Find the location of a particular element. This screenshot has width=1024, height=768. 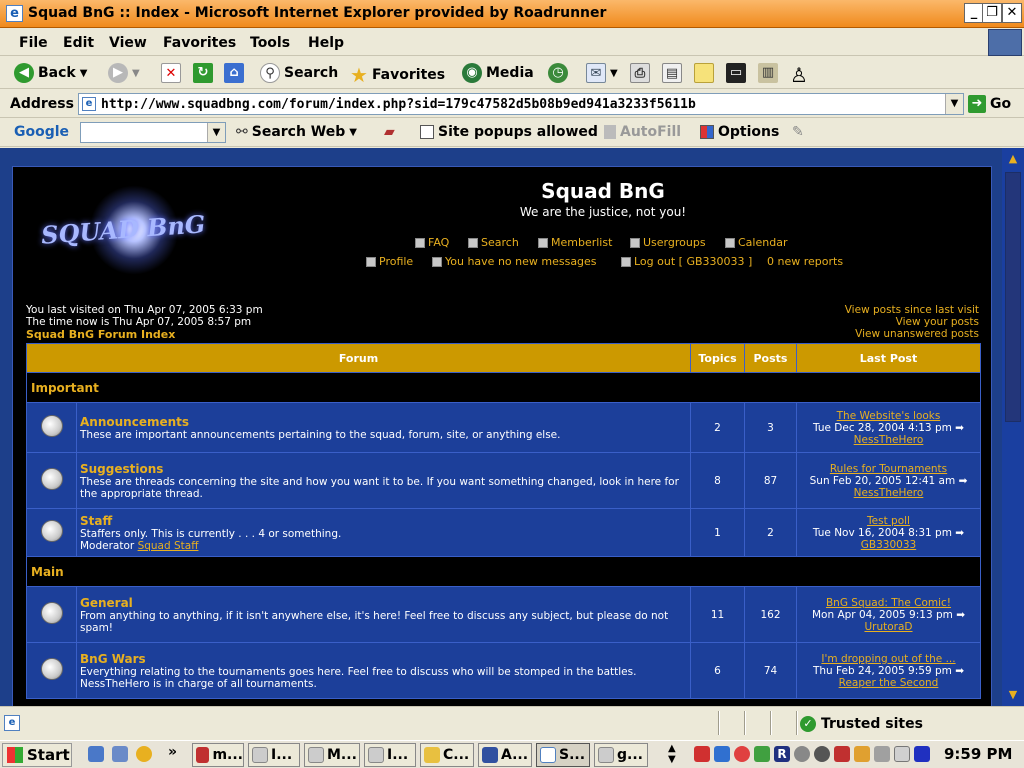

scroll-up-arrow-icon: ▲ is located at coordinates (1013, 159).